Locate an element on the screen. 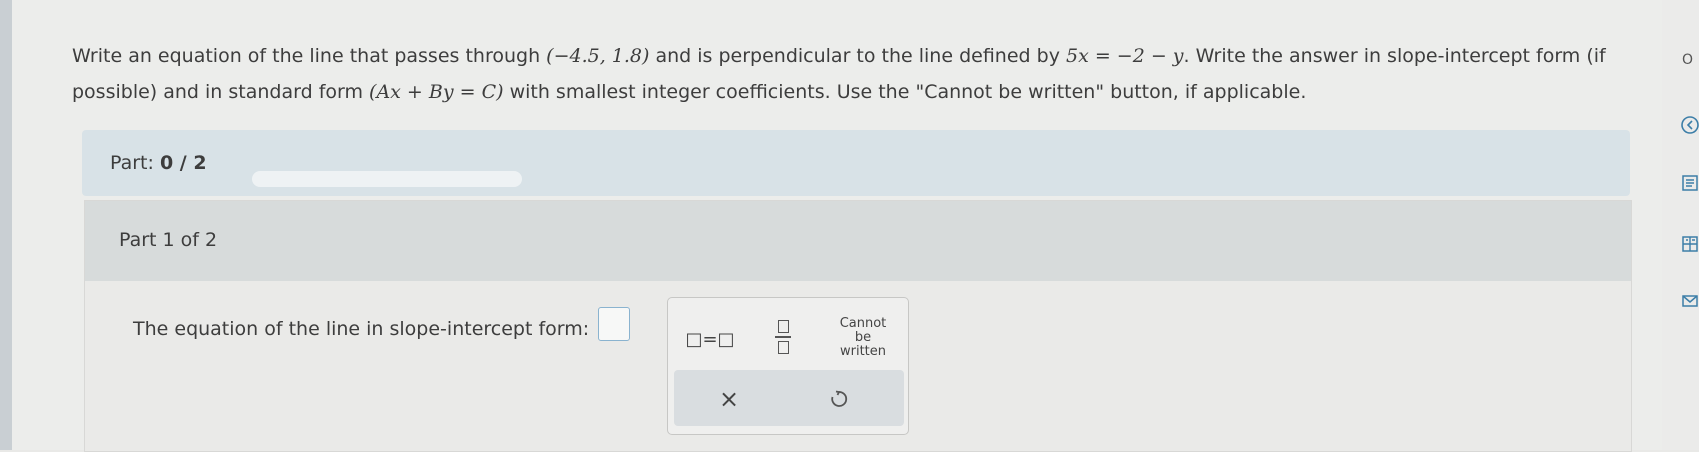 Image resolution: width=1699 pixels, height=452 pixels. fraction-bar-icon is located at coordinates (783, 337).